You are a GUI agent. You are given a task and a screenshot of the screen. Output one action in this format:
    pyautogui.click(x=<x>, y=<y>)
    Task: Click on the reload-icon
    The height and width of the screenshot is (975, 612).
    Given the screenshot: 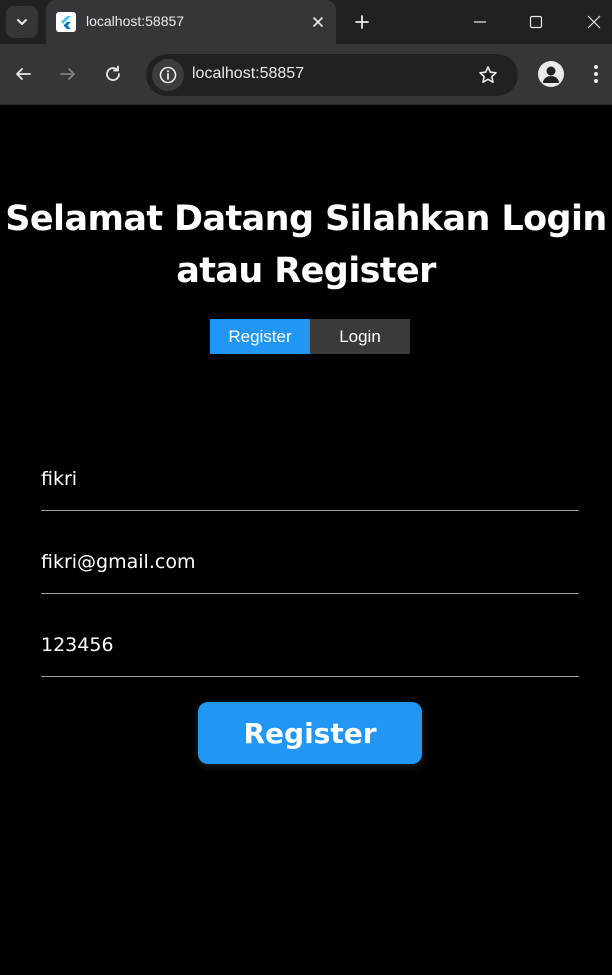 What is the action you would take?
    pyautogui.click(x=113, y=74)
    